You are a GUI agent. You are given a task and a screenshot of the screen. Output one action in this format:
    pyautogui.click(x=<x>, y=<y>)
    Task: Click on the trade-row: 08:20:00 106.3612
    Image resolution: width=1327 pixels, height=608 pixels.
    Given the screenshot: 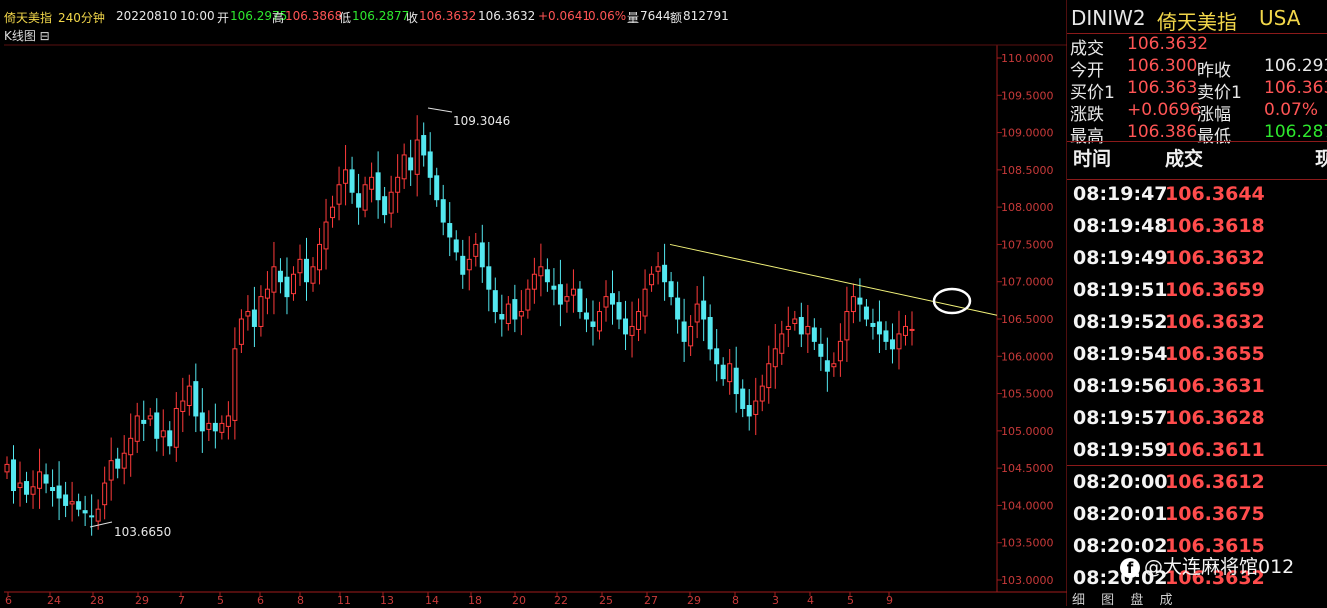 What is the action you would take?
    pyautogui.click(x=1169, y=482)
    